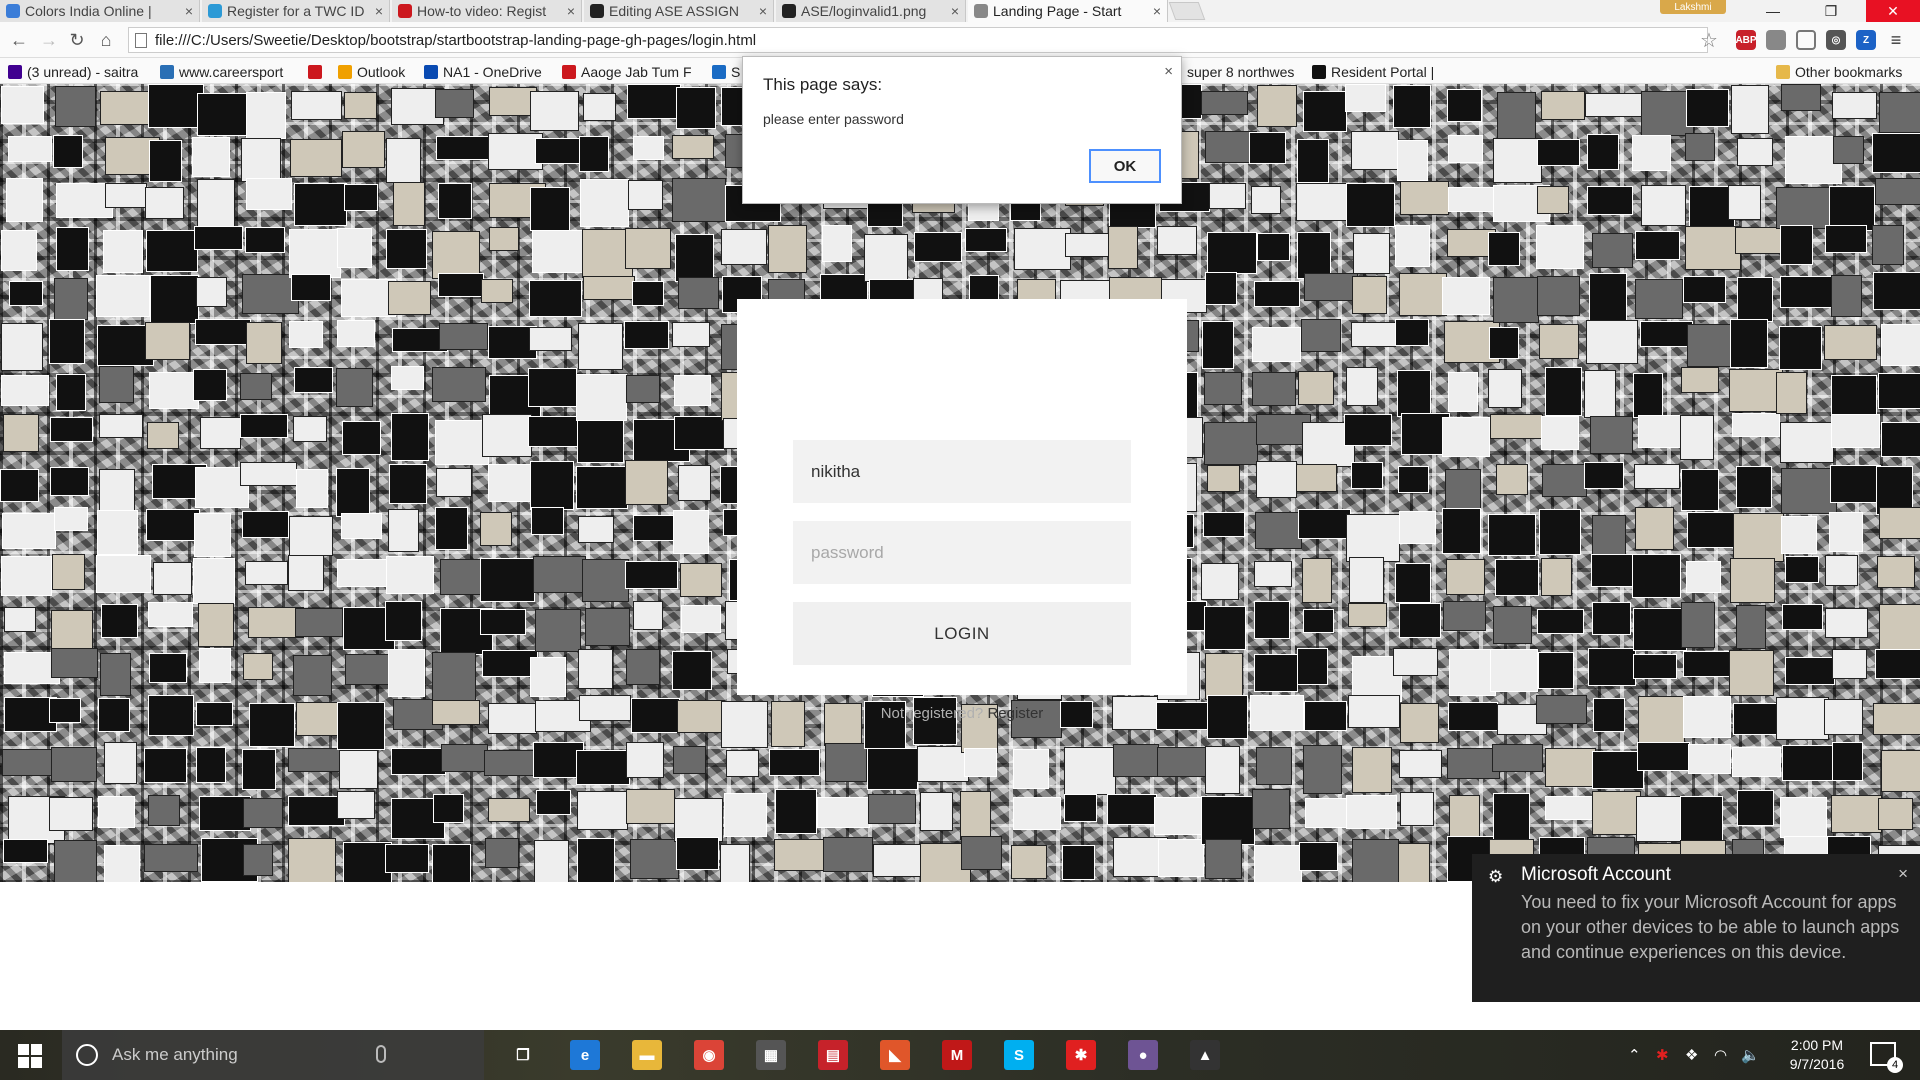 The width and height of the screenshot is (1920, 1080). What do you see at coordinates (106, 40) in the screenshot?
I see `home-button: ⌂` at bounding box center [106, 40].